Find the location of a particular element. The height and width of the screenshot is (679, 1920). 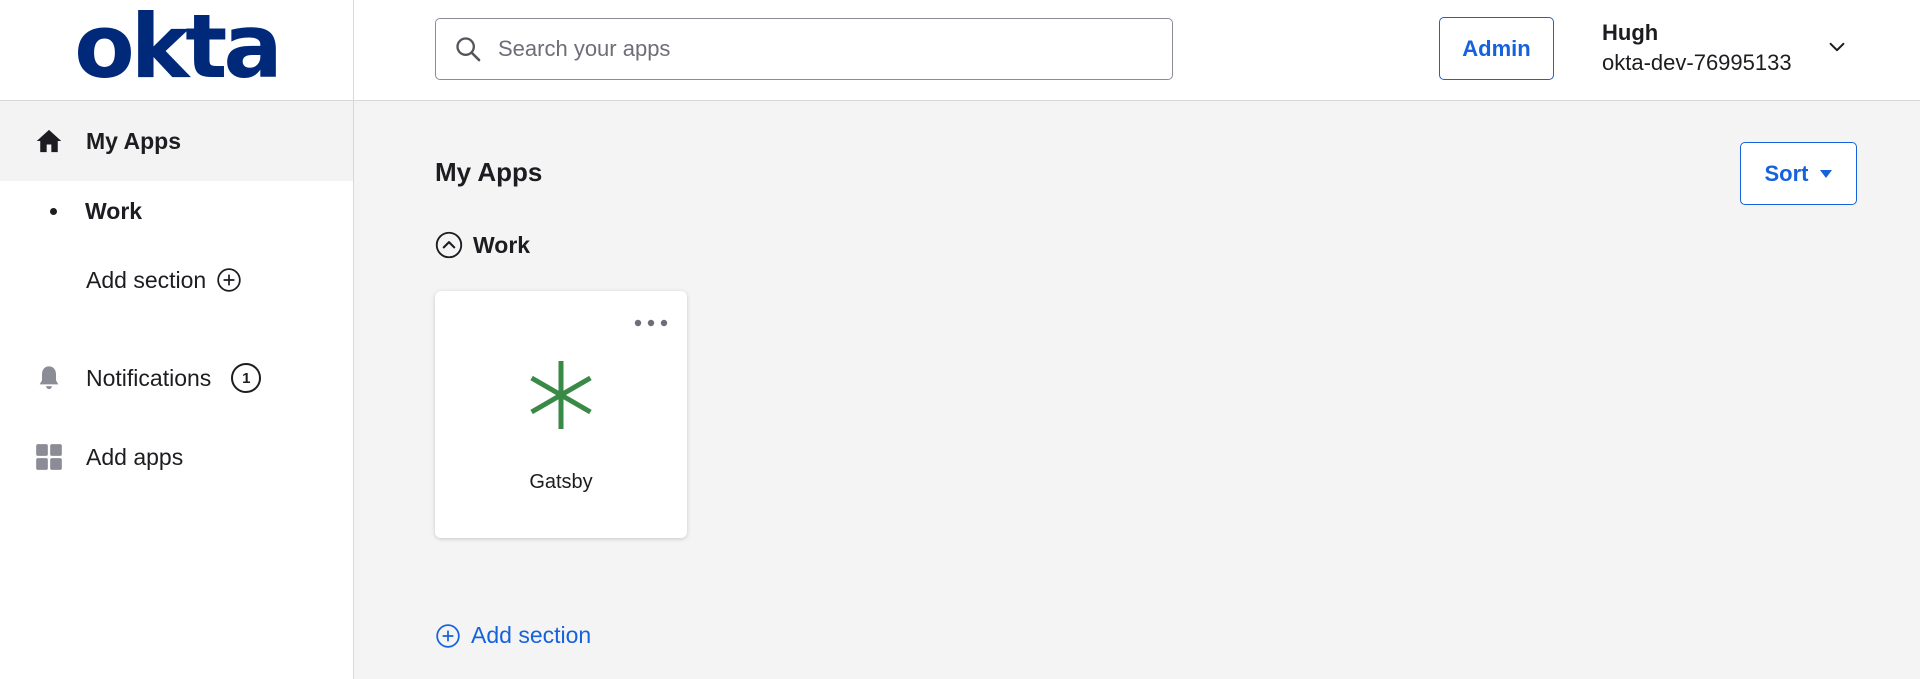

section-toggle-work: Work is located at coordinates (482, 245).